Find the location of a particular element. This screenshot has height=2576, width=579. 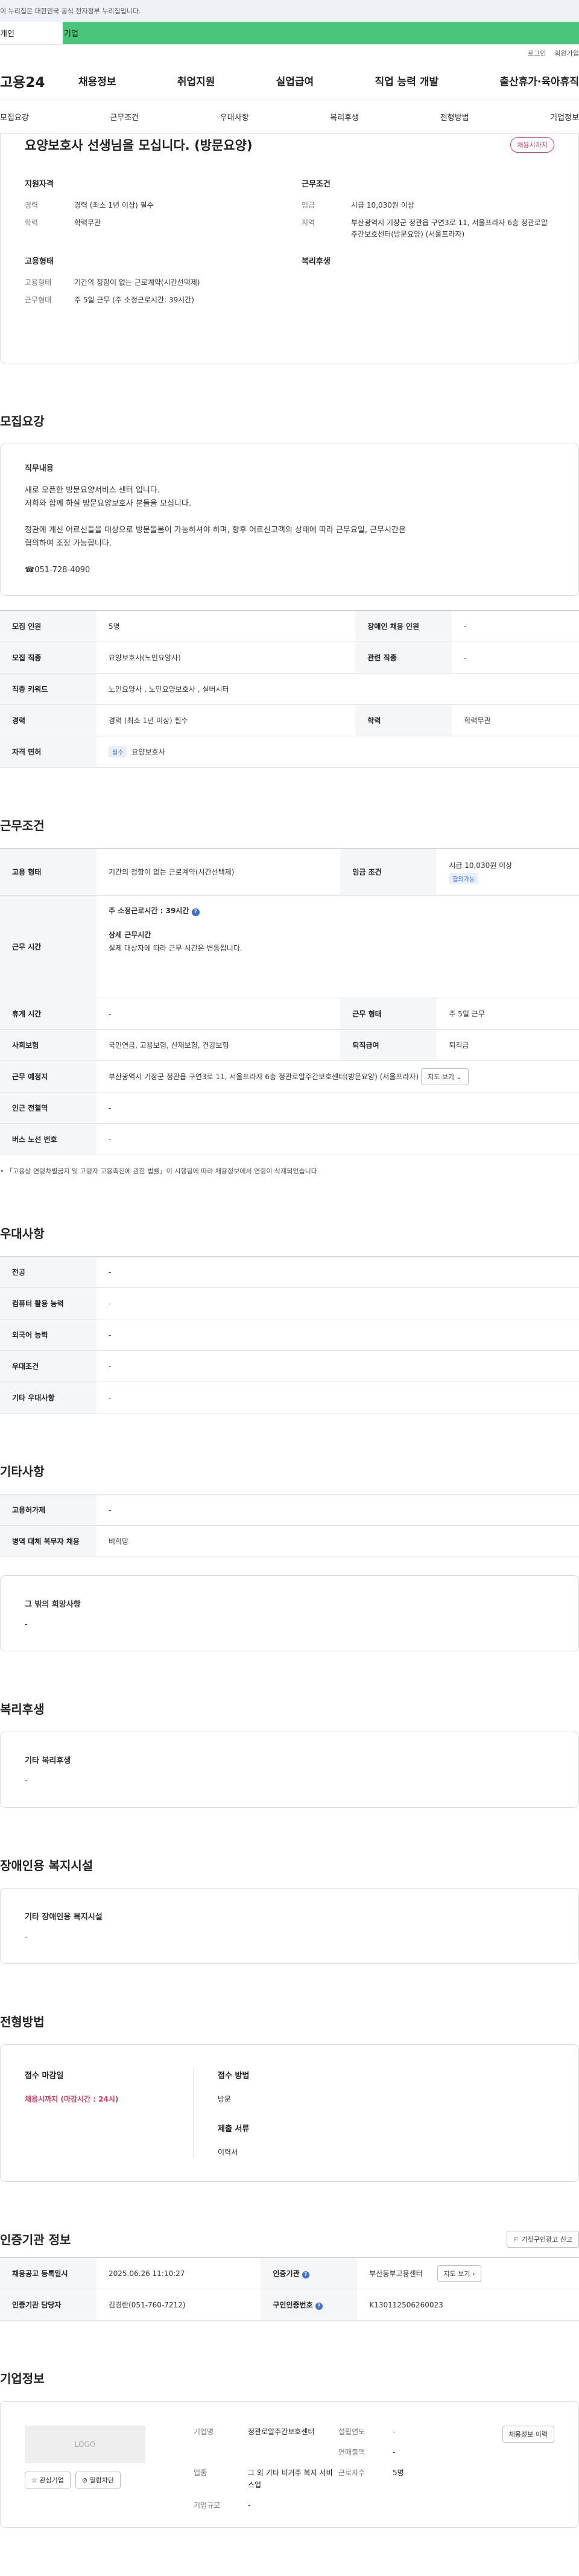

industry-label: 업종 is located at coordinates (200, 2473).